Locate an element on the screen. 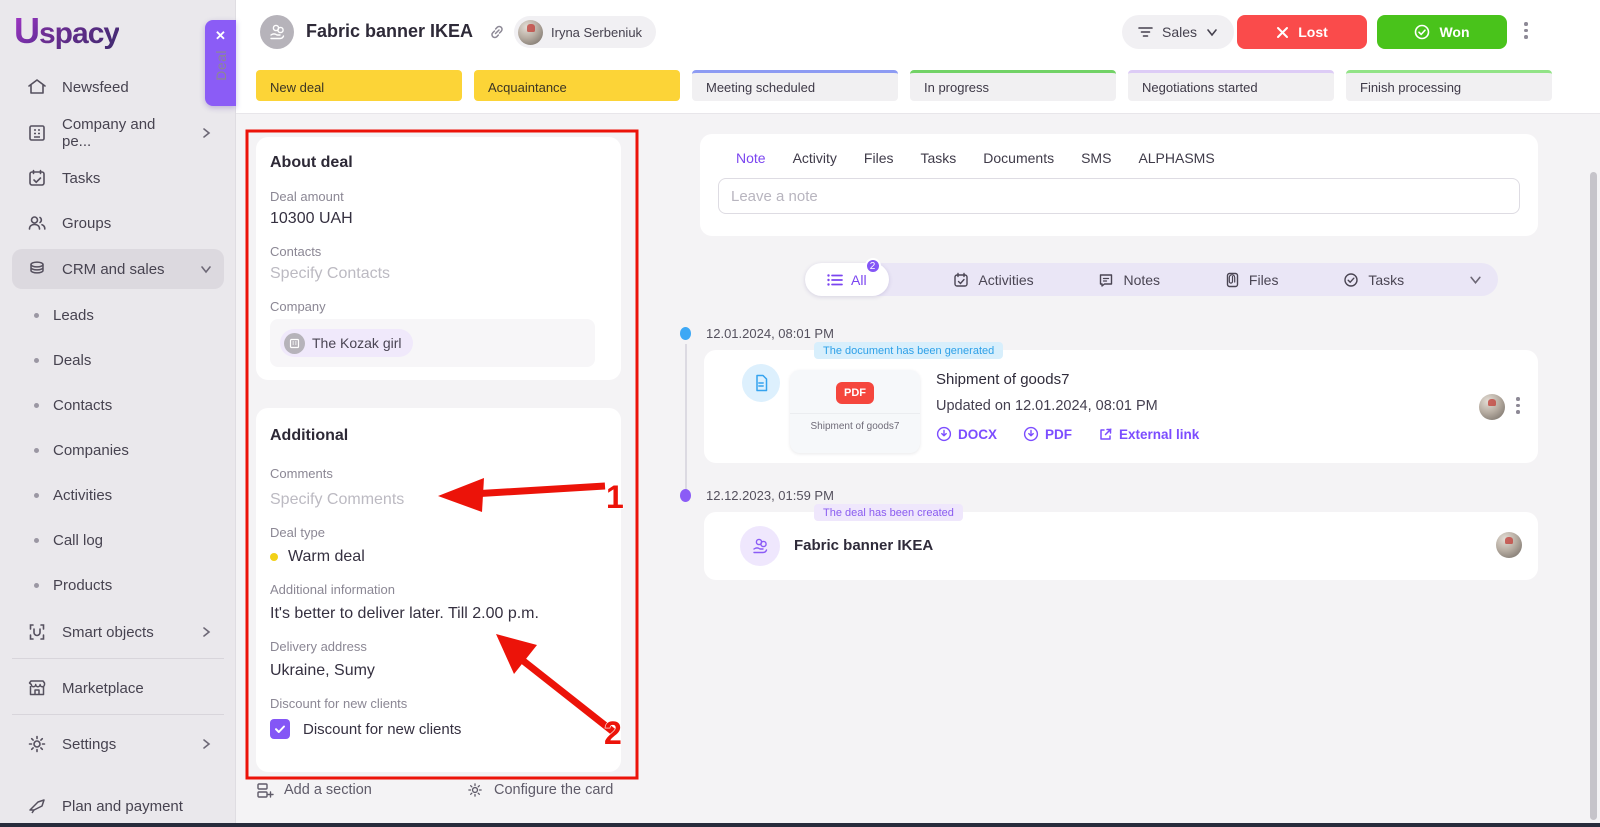 The height and width of the screenshot is (827, 1600). document-title: Shipment of goods7 is located at coordinates (1002, 379).